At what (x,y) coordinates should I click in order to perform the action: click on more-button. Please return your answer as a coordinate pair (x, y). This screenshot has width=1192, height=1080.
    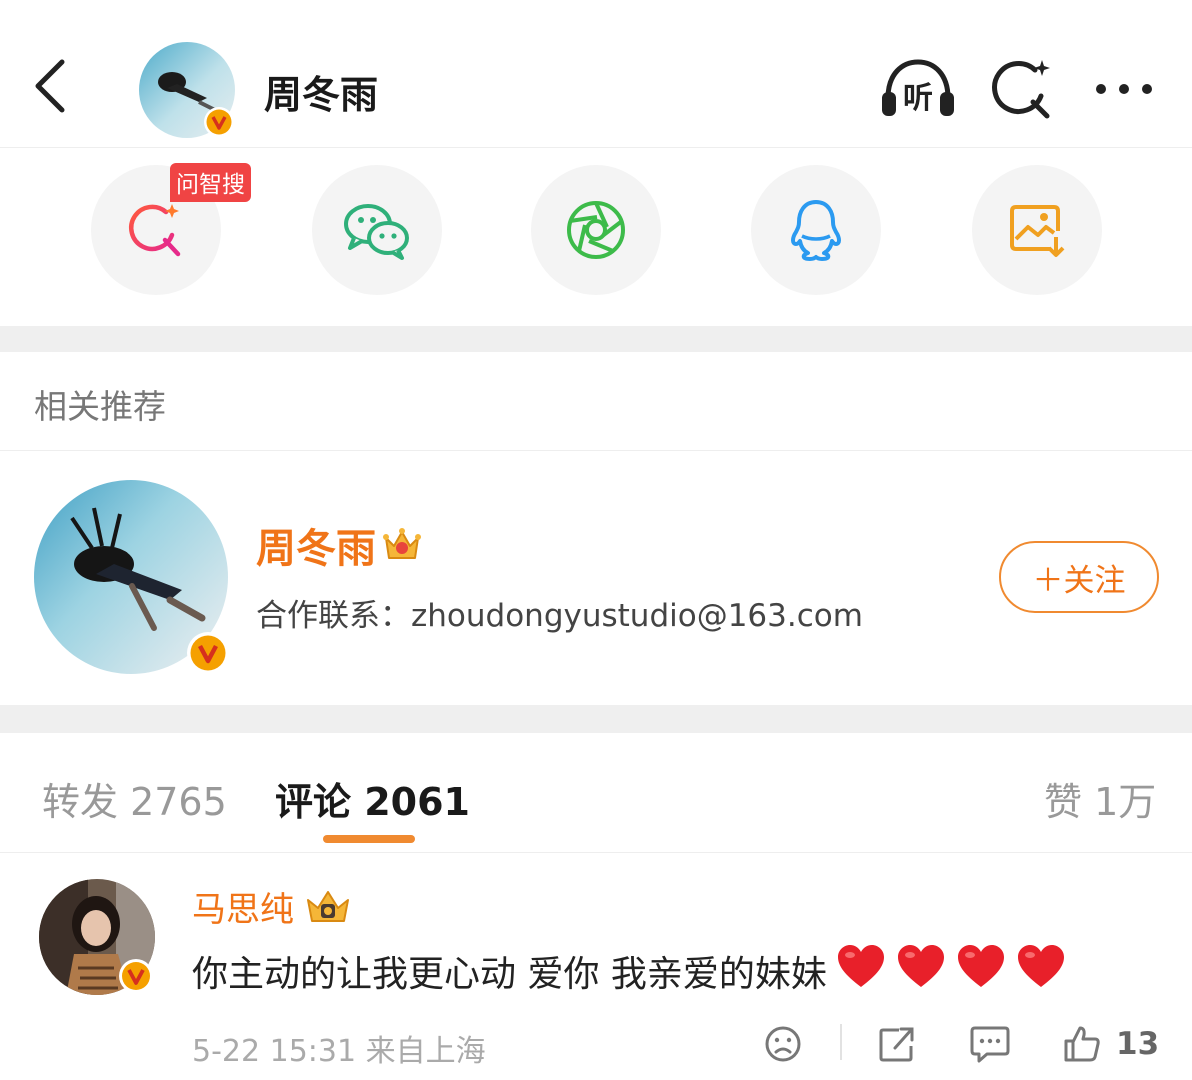
    Looking at the image, I should click on (1124, 89).